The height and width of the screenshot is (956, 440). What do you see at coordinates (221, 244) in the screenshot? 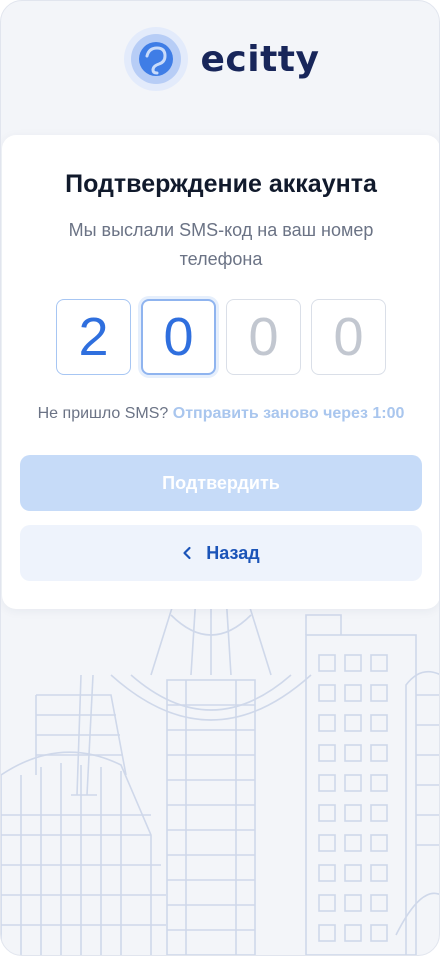
I see `page-subtitle: Мы выслали SMS-код на ваш номер телефона` at bounding box center [221, 244].